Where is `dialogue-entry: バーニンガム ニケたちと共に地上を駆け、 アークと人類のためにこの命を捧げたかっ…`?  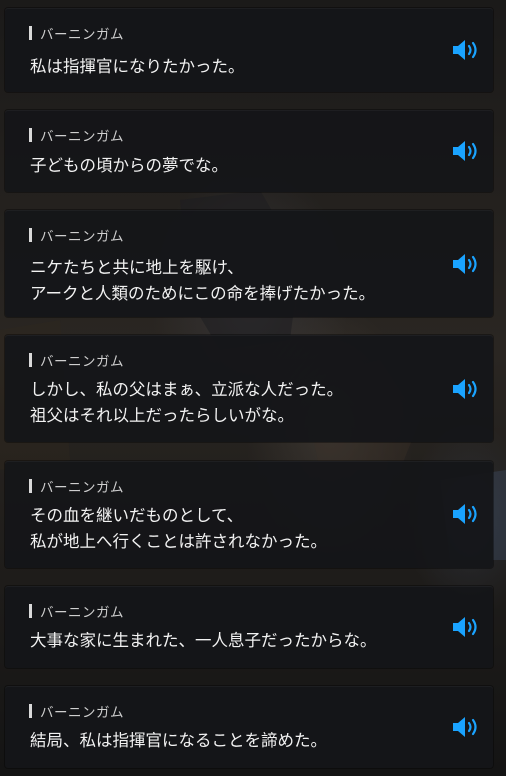
dialogue-entry: バーニンガム ニケたちと共に地上を駆け、 アークと人類のためにこの命を捧げたかっ… is located at coordinates (249, 263).